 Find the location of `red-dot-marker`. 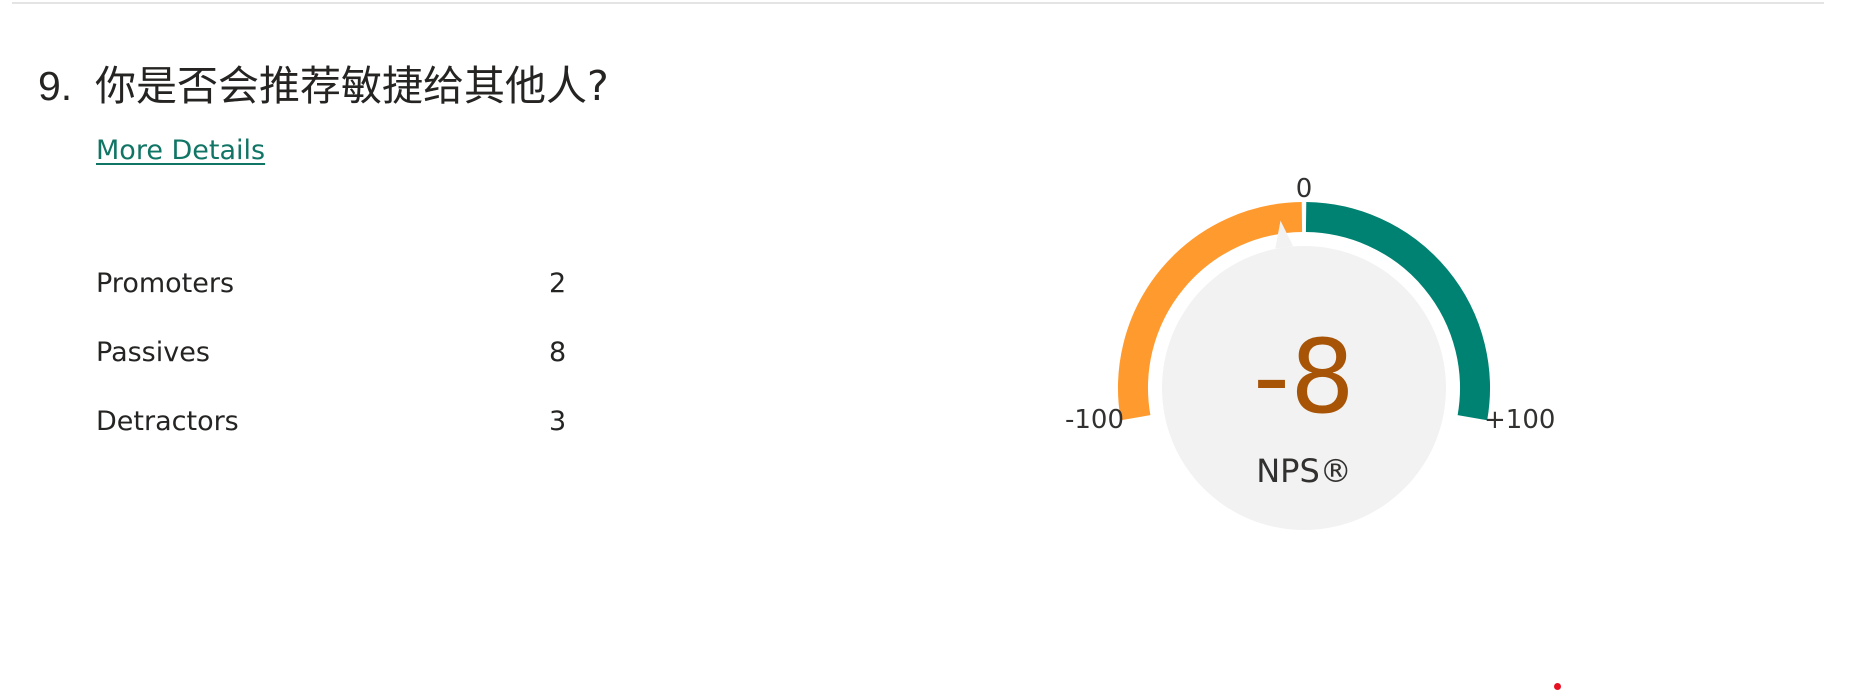

red-dot-marker is located at coordinates (1557, 686).